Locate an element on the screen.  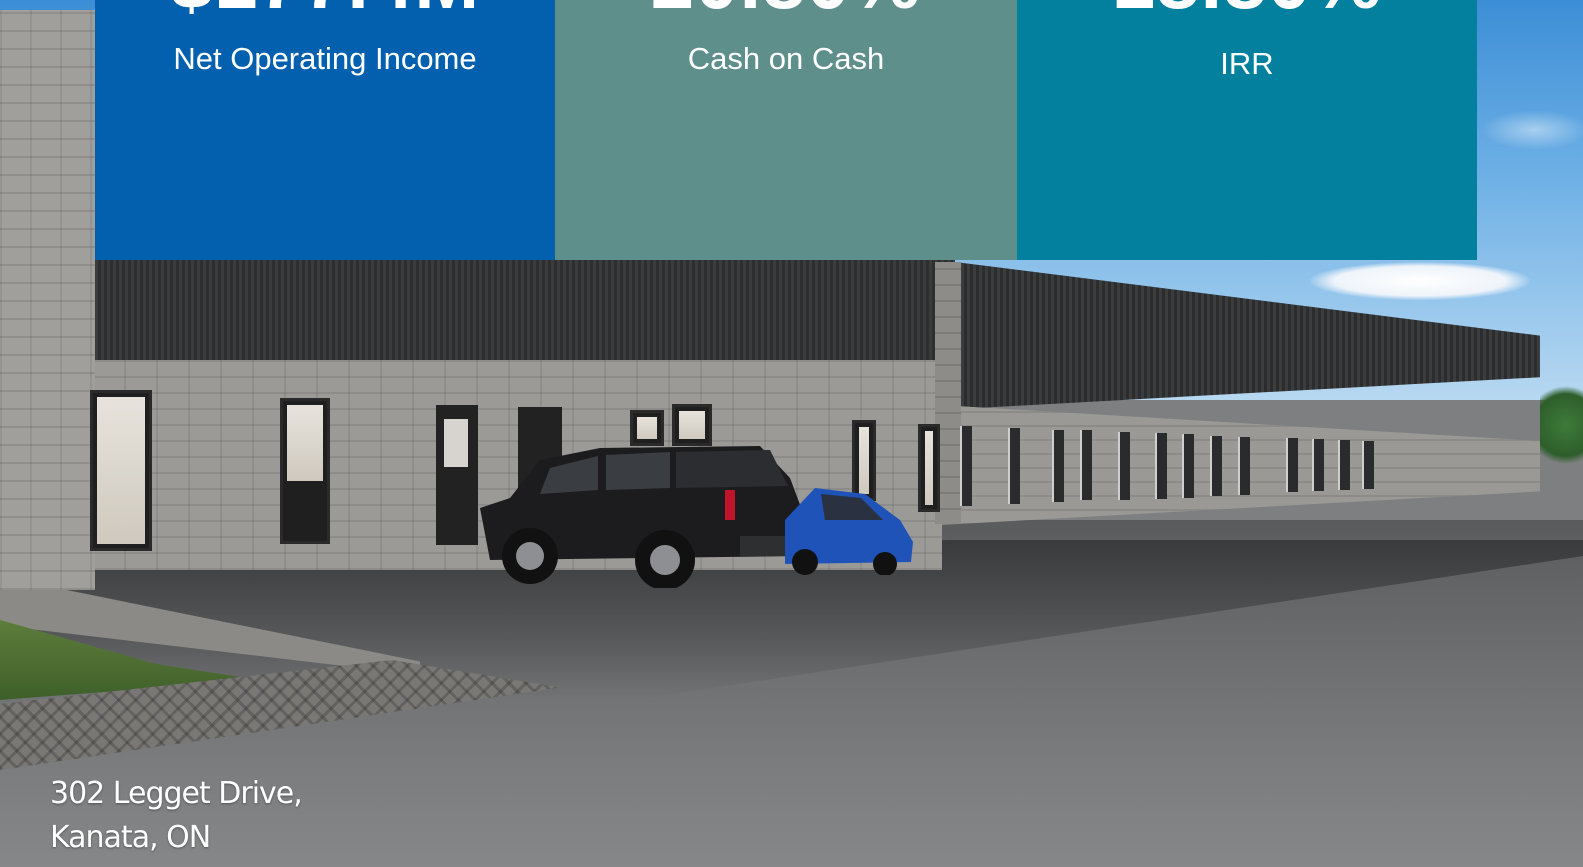
address-line-city: Kanata, ON is located at coordinates (130, 837).